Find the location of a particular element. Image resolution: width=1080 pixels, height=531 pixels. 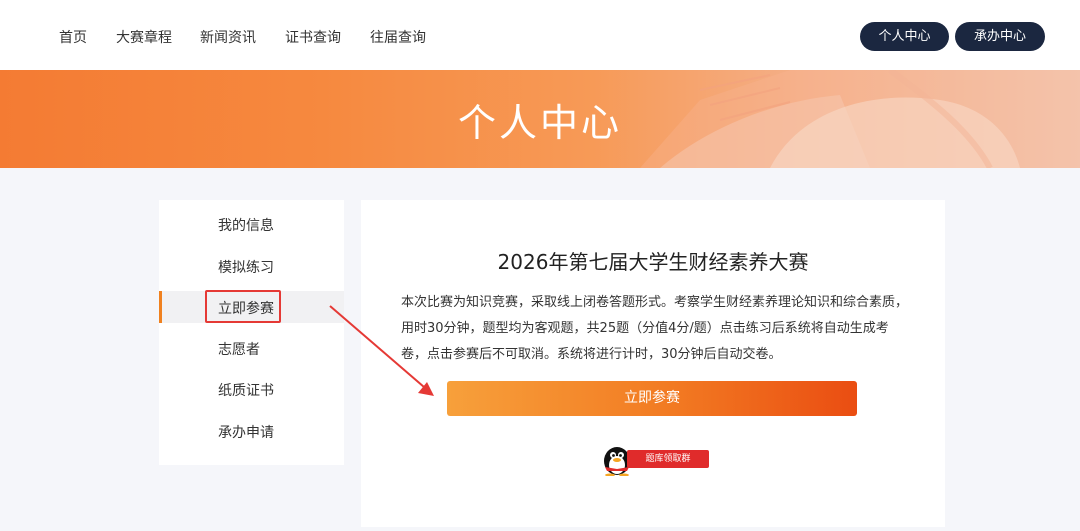

banner-title: 个人中心 is located at coordinates (539, 123).